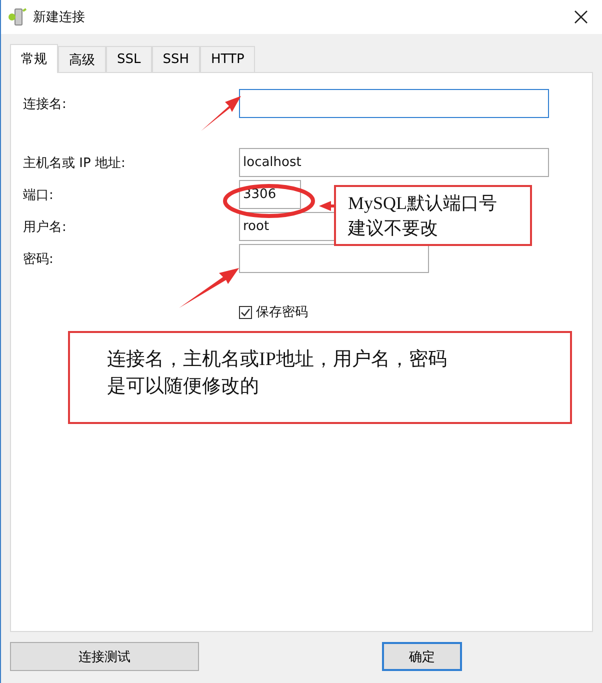 The image size is (602, 683). I want to click on callout-tooltip: MySQL默认端口号 建议不要改, so click(433, 215).